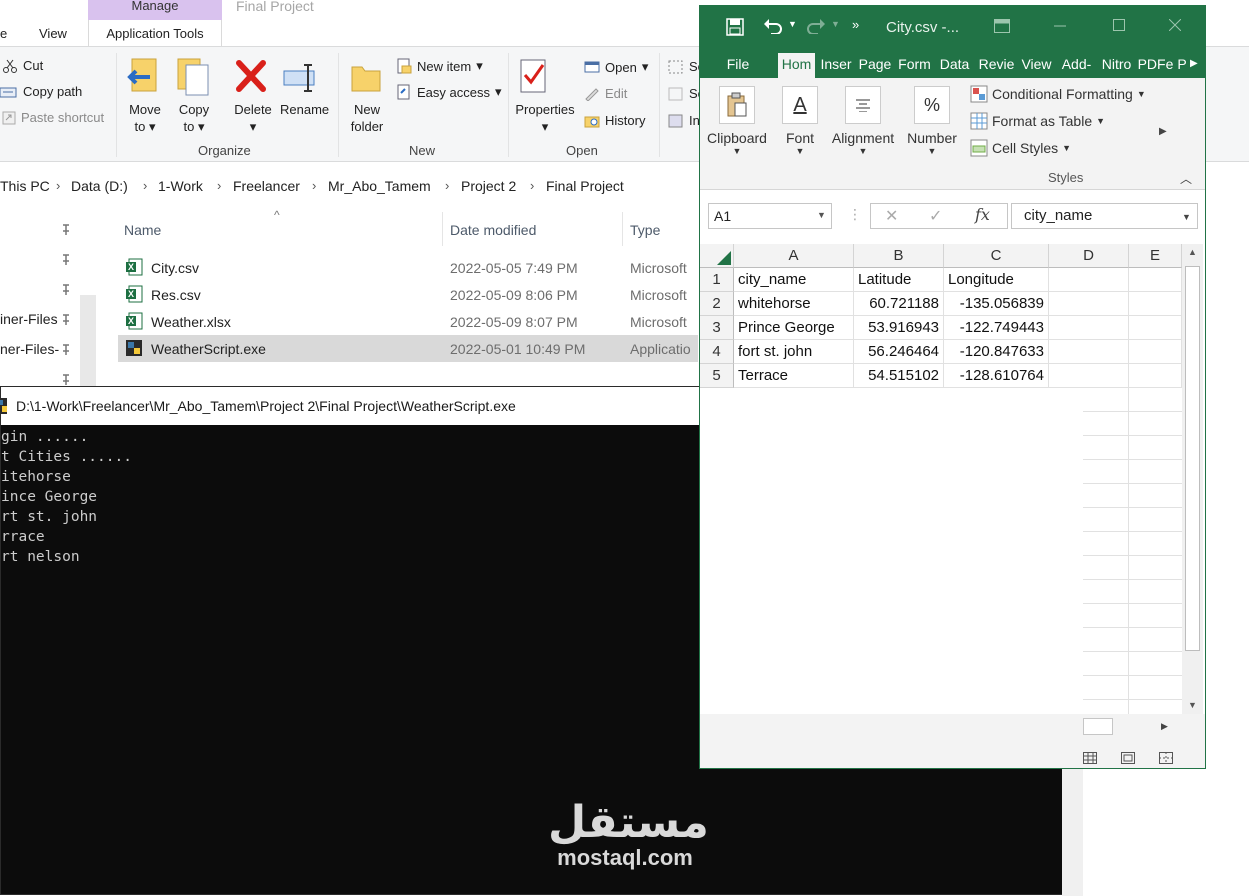 The height and width of the screenshot is (896, 1249). Describe the element at coordinates (1155, 328) in the screenshot. I see `cell-e3` at that location.